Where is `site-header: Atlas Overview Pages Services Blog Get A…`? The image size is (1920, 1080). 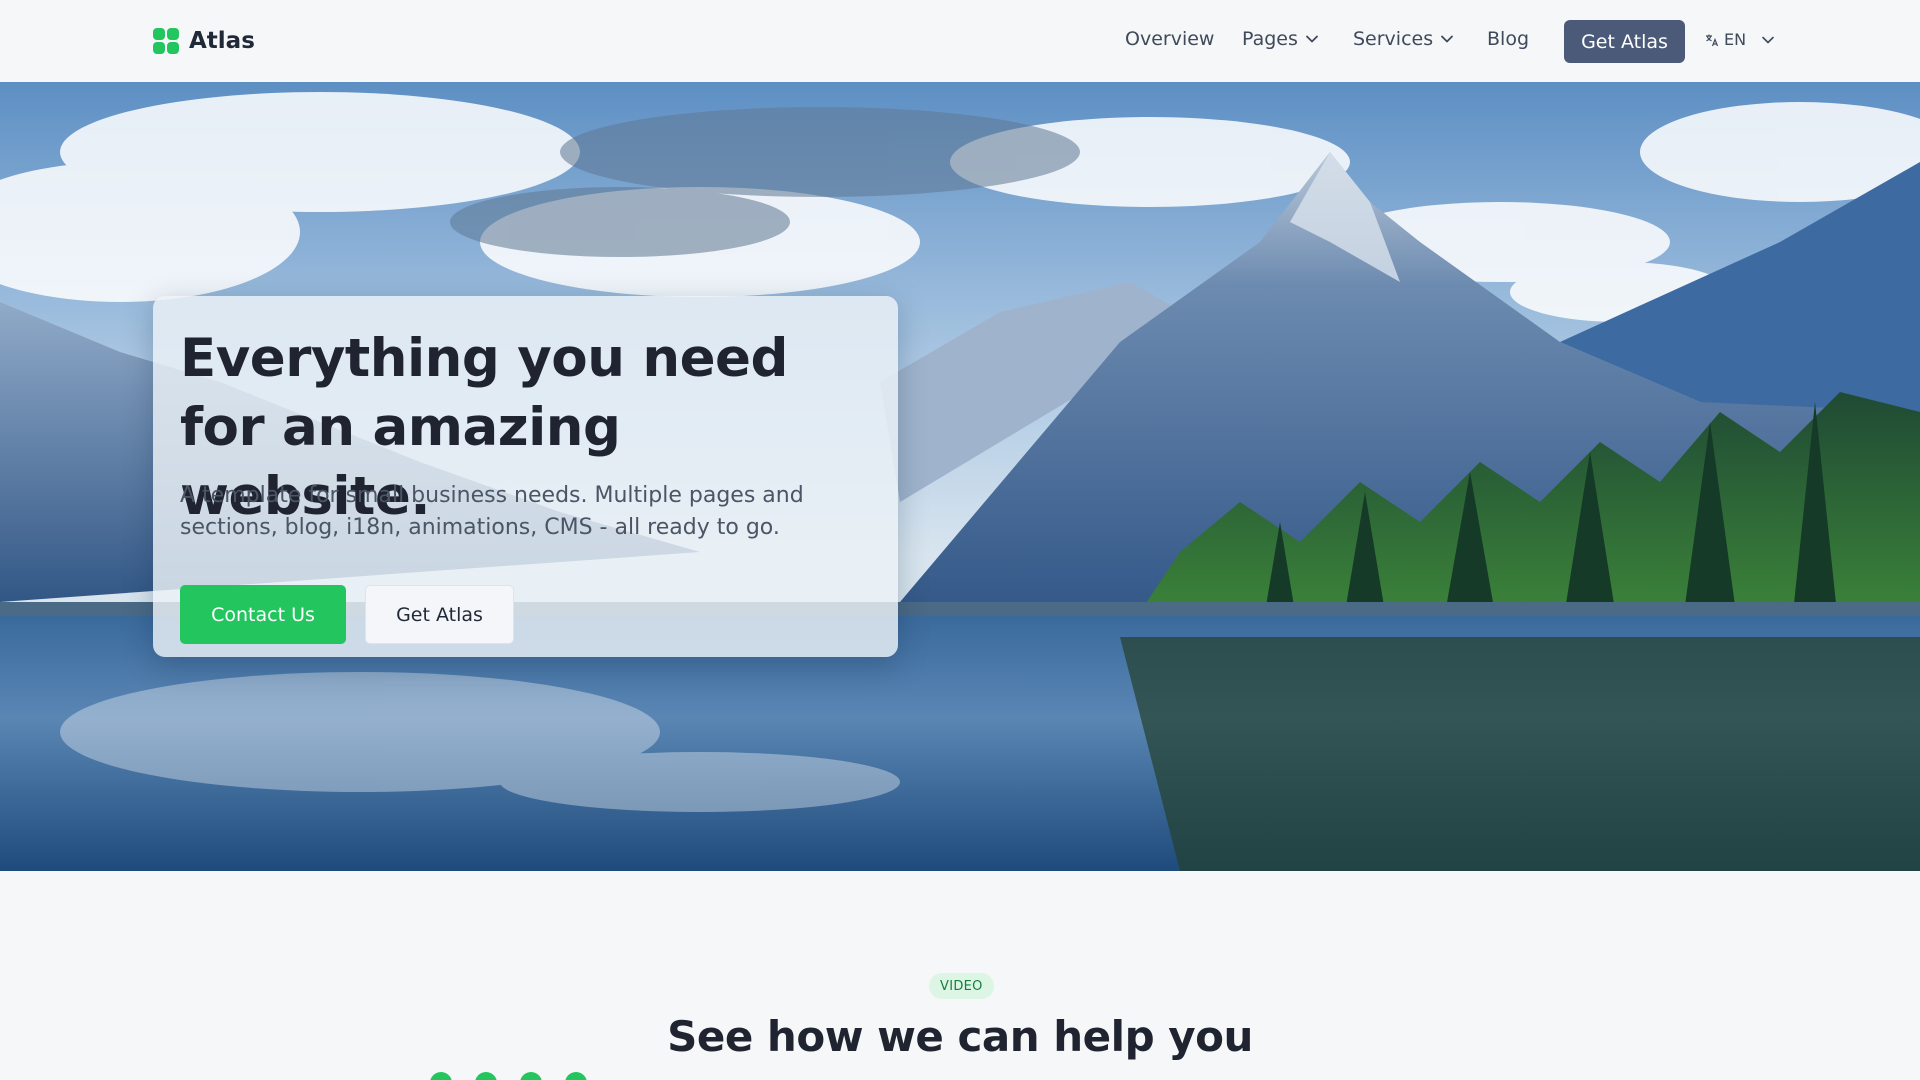 site-header: Atlas Overview Pages Services Blog Get A… is located at coordinates (960, 41).